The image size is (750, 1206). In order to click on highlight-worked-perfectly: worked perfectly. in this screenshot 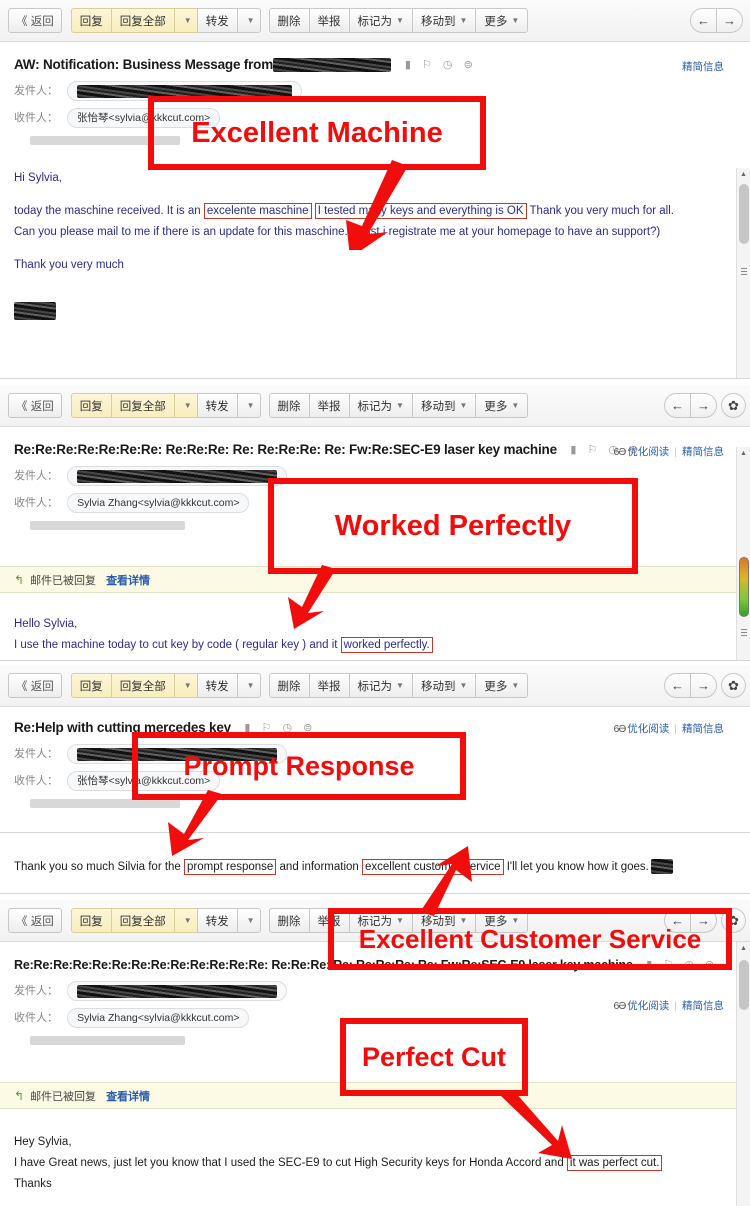, I will do `click(386, 645)`.